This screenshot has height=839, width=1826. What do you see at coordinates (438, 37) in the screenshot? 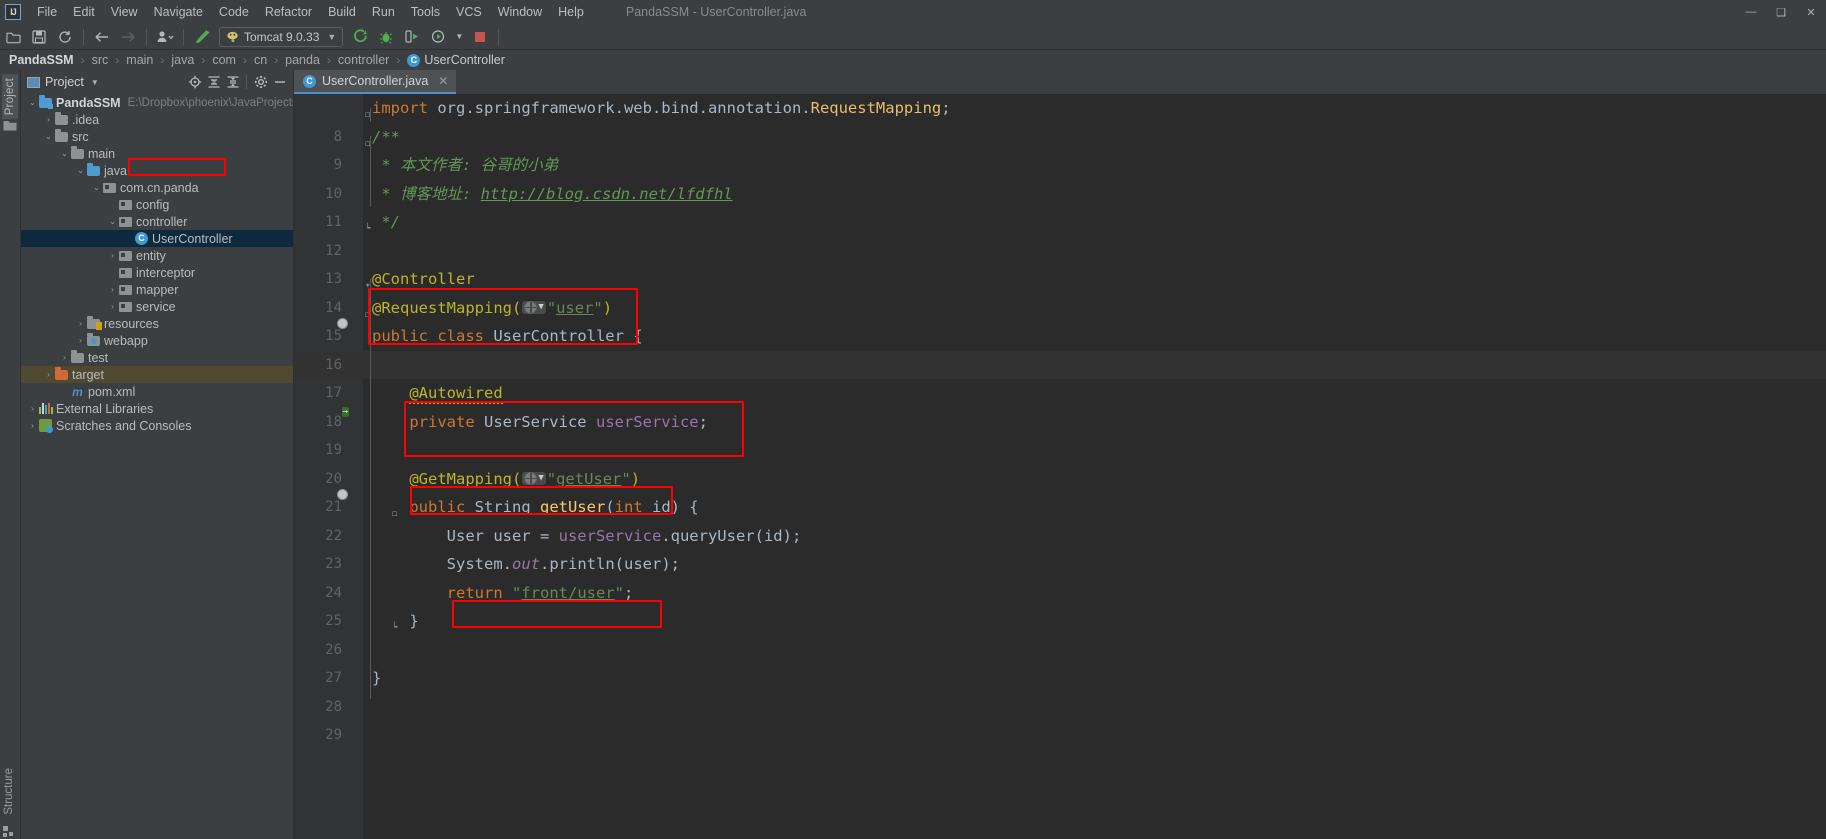
I see `profiler-icon` at bounding box center [438, 37].